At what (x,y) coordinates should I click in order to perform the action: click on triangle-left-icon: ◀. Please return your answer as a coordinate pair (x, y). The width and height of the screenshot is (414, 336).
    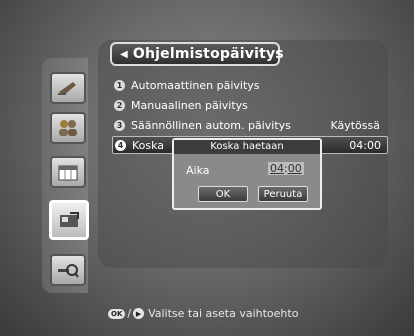
    Looking at the image, I should click on (124, 54).